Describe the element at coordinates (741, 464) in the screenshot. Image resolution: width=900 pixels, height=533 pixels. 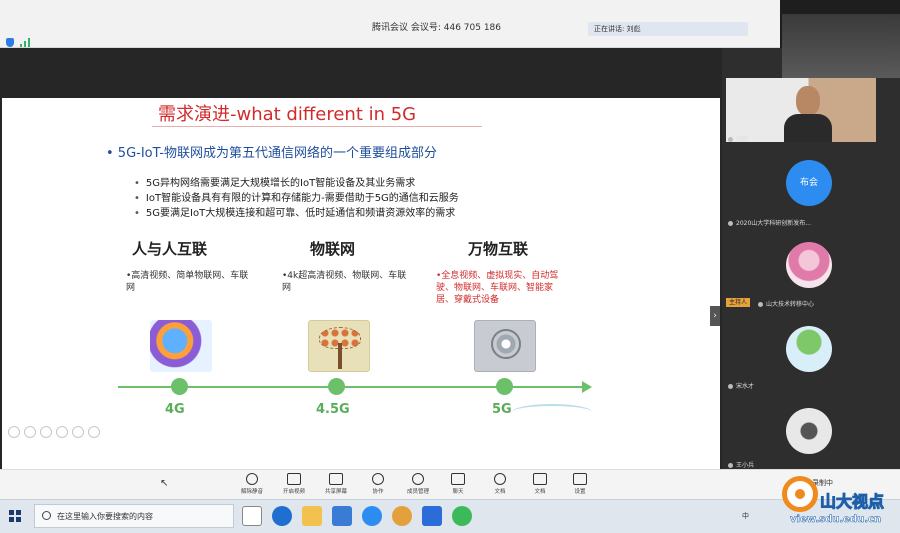
I see `participant-caption: 王小兵` at that location.